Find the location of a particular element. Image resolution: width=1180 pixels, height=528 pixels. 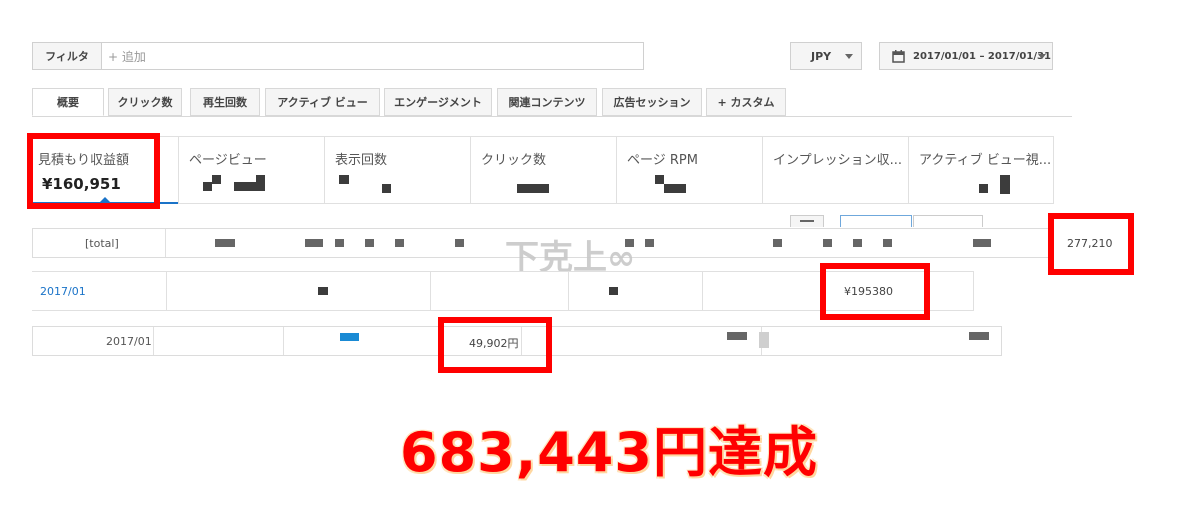

chart-type-button is located at coordinates (807, 221).